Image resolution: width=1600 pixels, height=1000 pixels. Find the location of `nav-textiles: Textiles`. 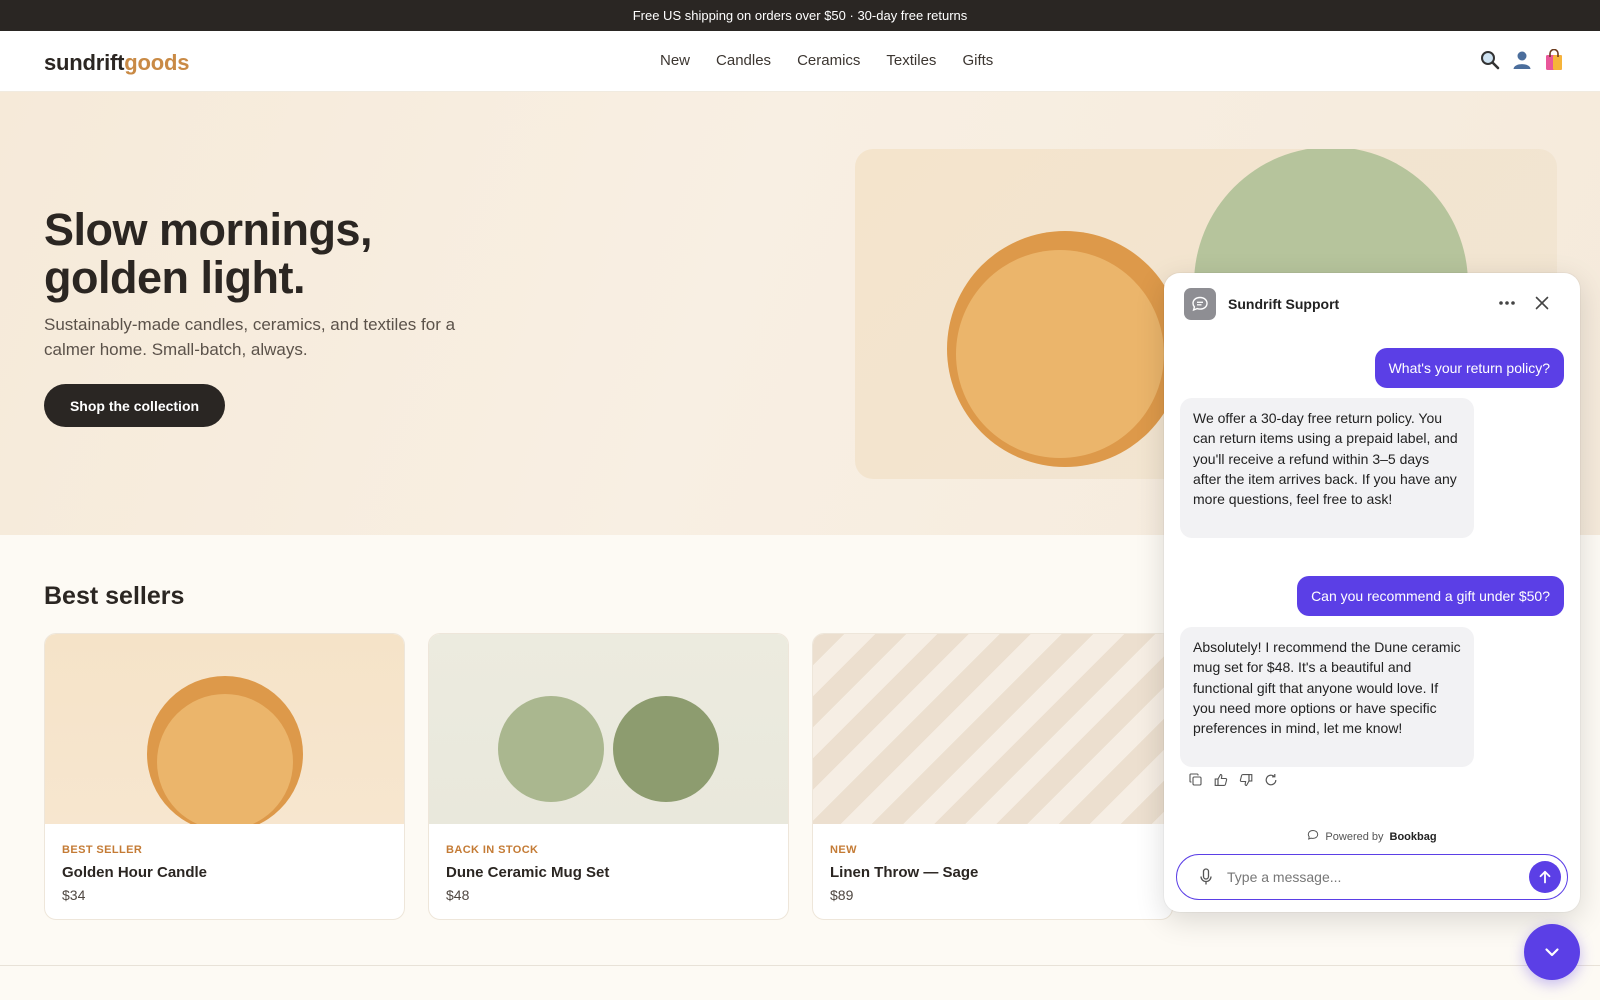

nav-textiles: Textiles is located at coordinates (911, 60).